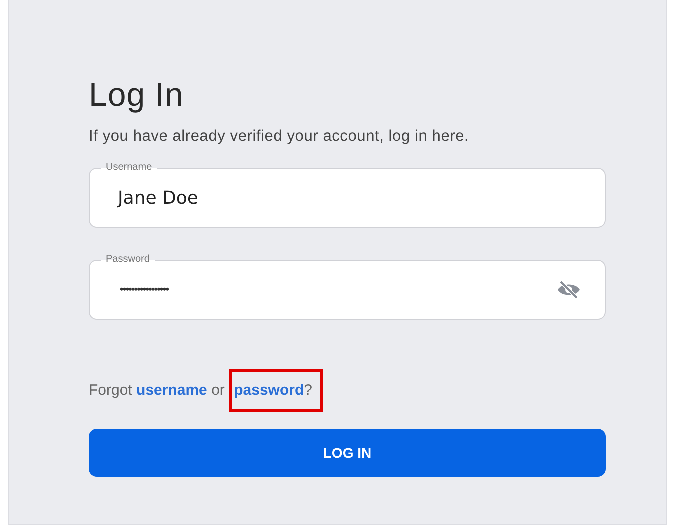 The height and width of the screenshot is (527, 673). What do you see at coordinates (347, 453) in the screenshot?
I see `login-button: LOG IN` at bounding box center [347, 453].